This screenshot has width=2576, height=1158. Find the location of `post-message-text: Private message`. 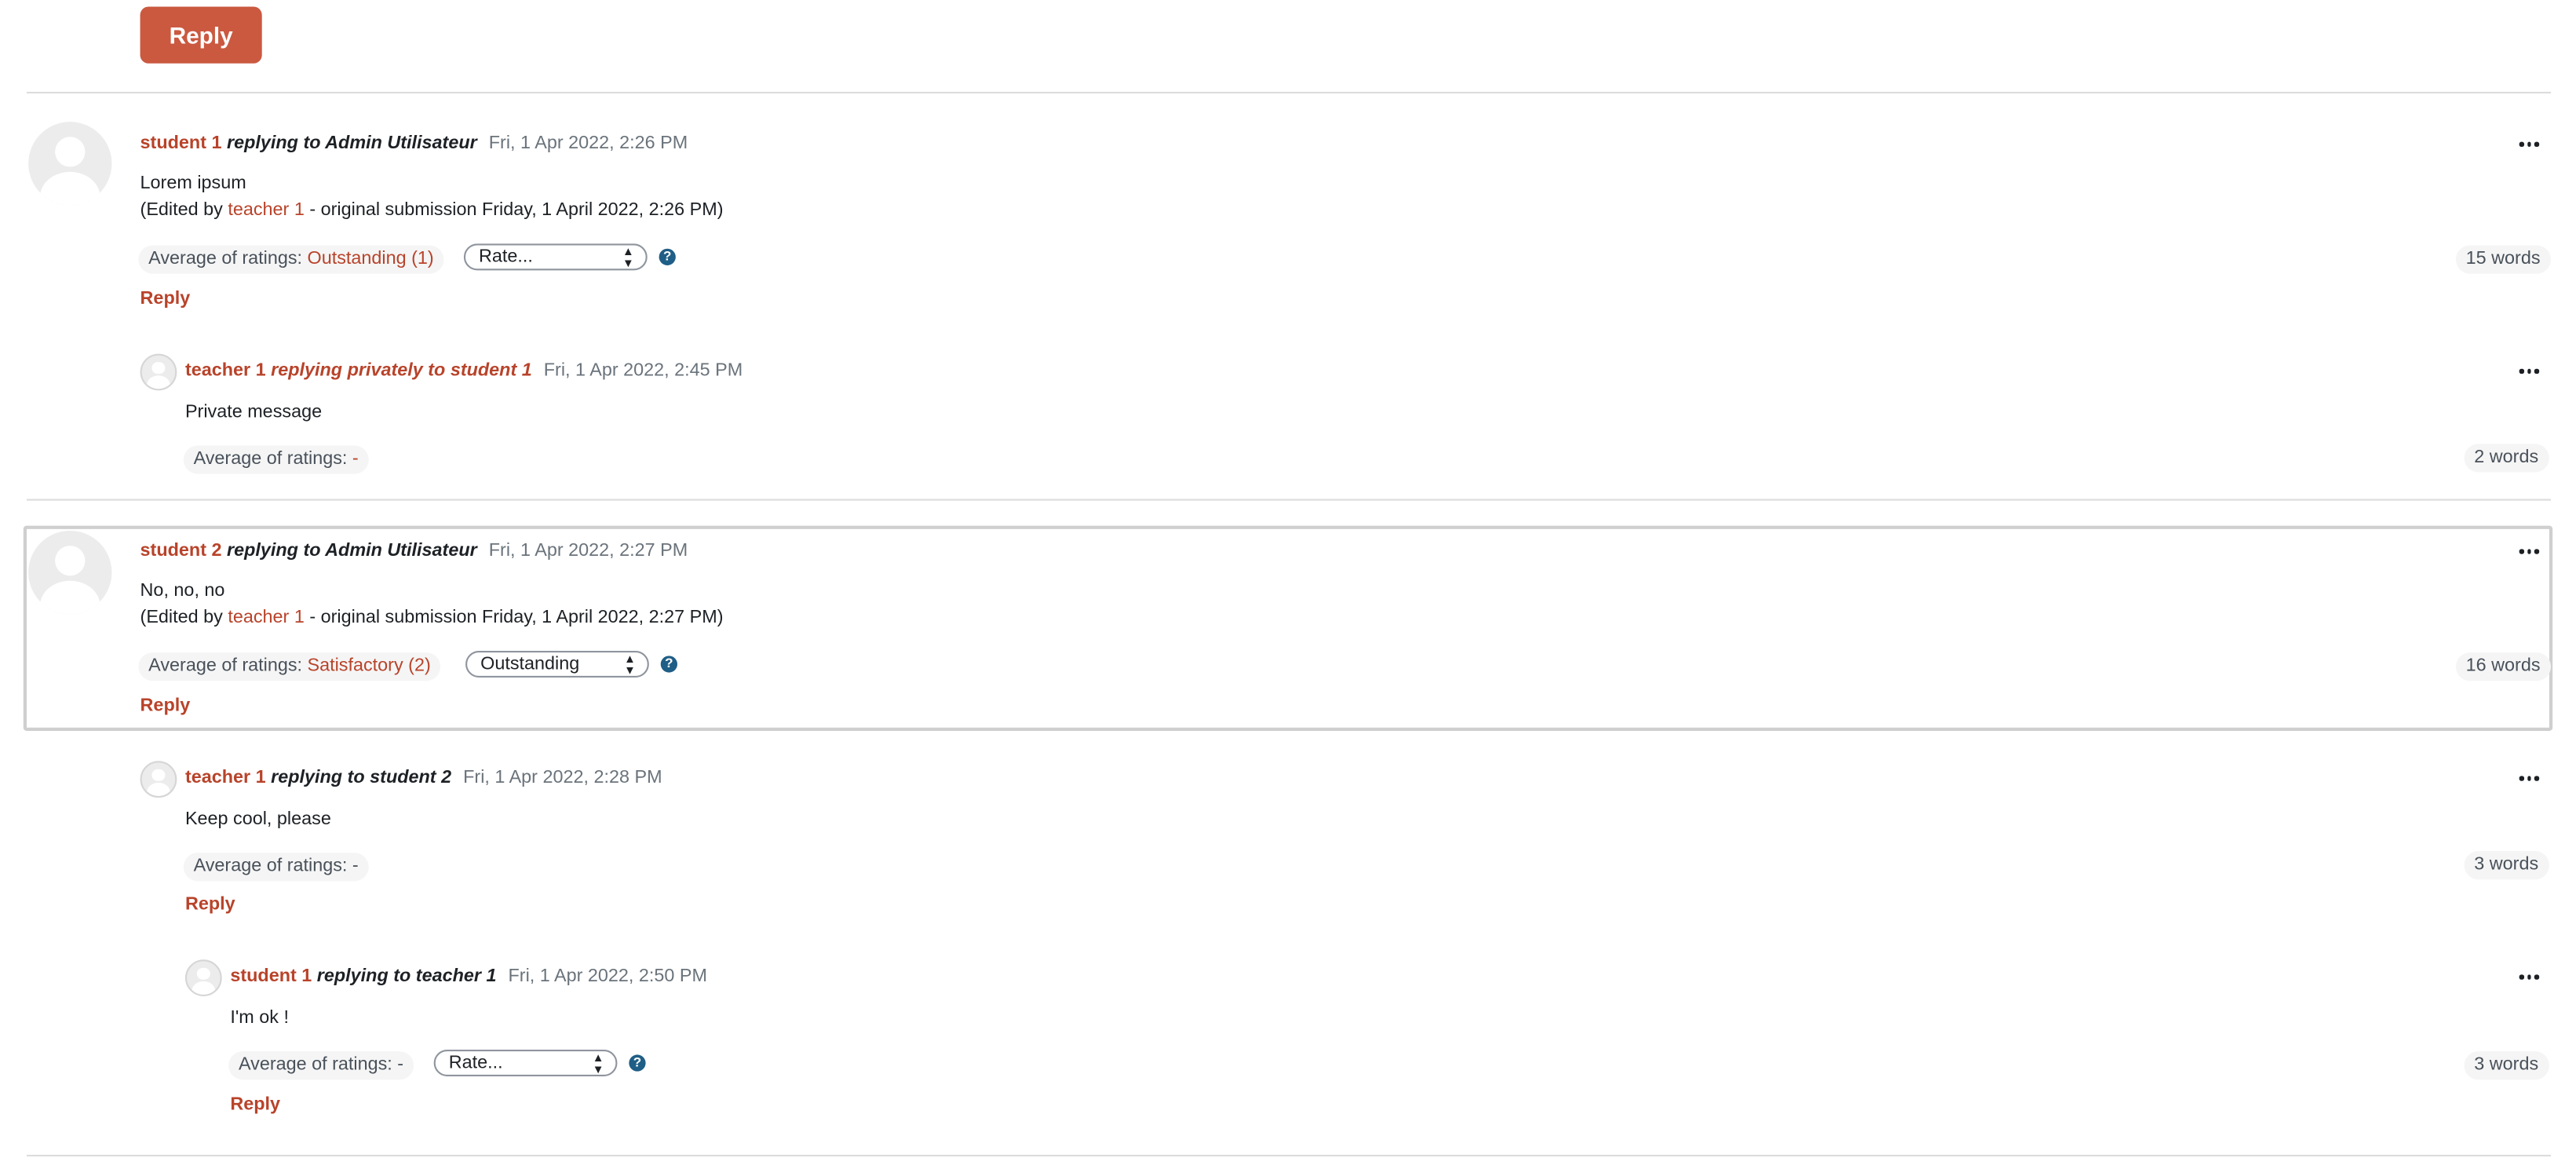

post-message-text: Private message is located at coordinates (253, 412).